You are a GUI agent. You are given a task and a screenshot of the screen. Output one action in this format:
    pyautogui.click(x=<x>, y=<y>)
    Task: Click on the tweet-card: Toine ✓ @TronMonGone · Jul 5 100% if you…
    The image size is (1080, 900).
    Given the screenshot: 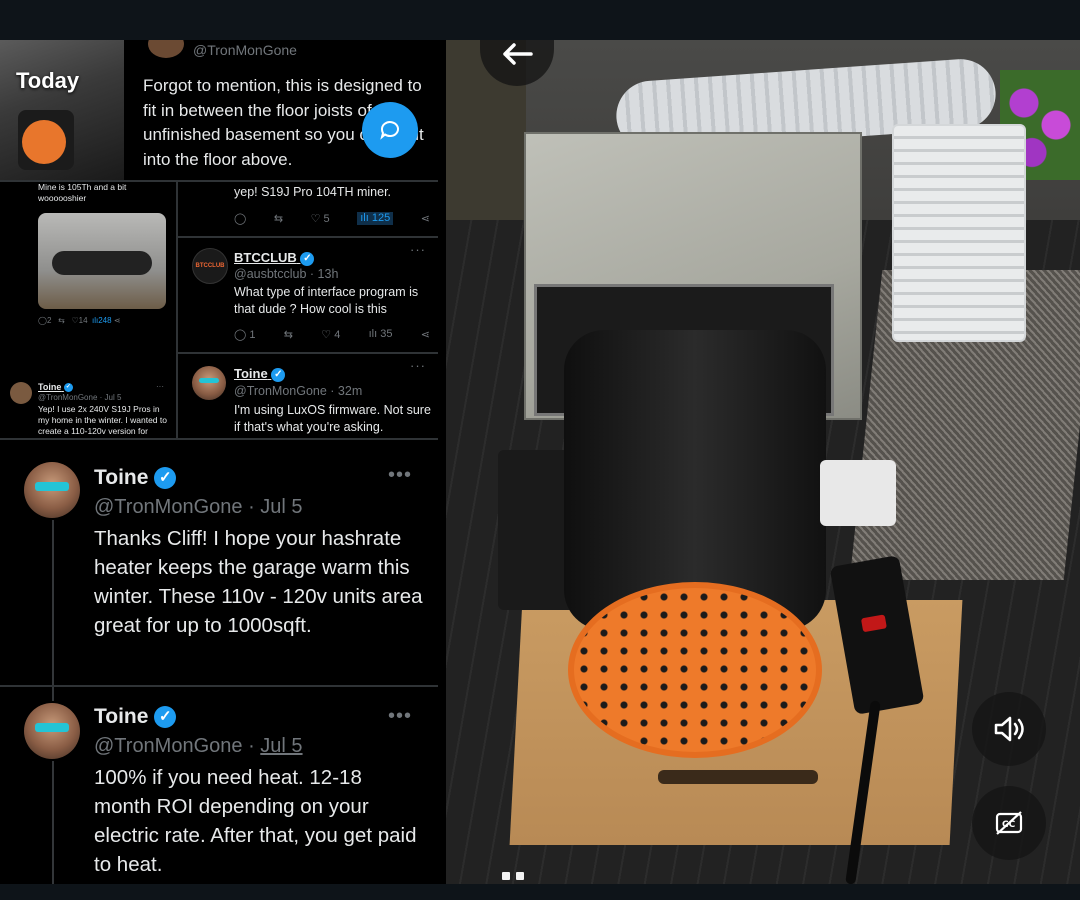 What is the action you would take?
    pyautogui.click(x=219, y=786)
    